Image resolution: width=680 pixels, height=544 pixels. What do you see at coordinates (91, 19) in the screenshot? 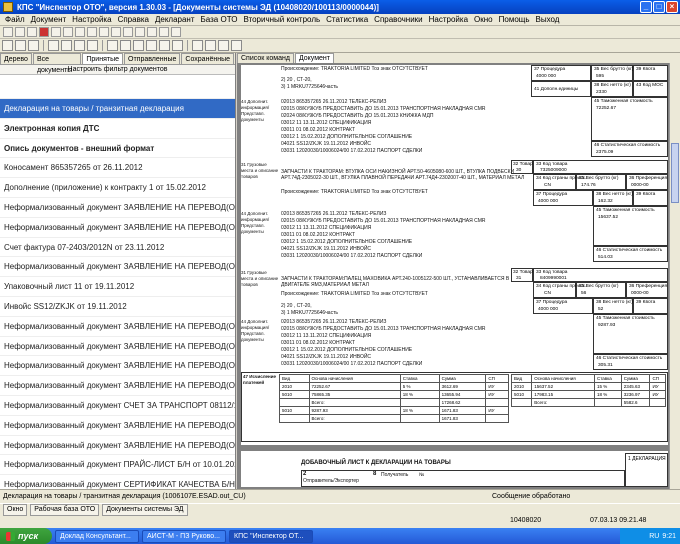
I see `menu-settings: Настройка` at bounding box center [91, 19].